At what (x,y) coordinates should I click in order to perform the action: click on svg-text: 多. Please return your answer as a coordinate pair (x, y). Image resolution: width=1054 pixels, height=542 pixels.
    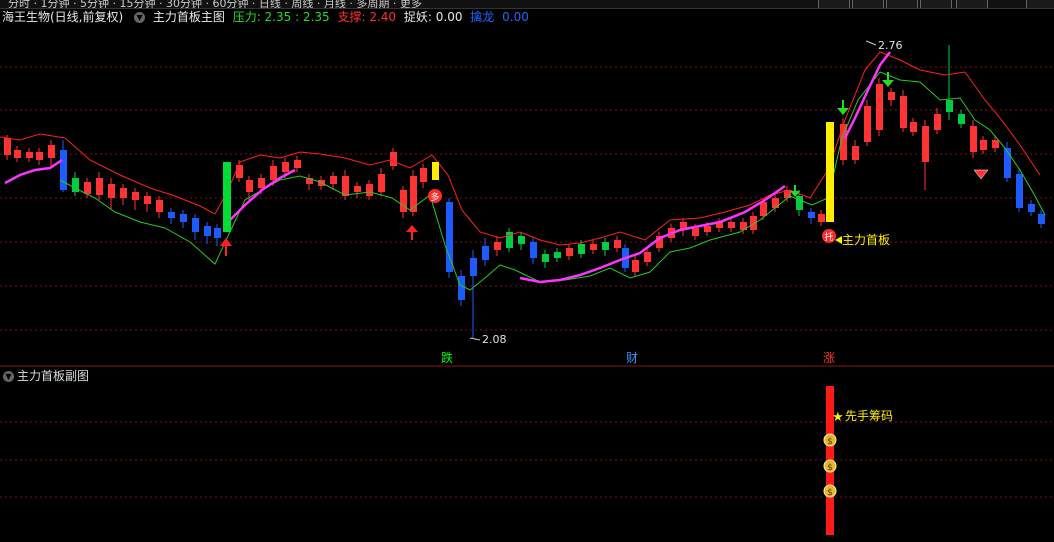
    Looking at the image, I should click on (434, 197).